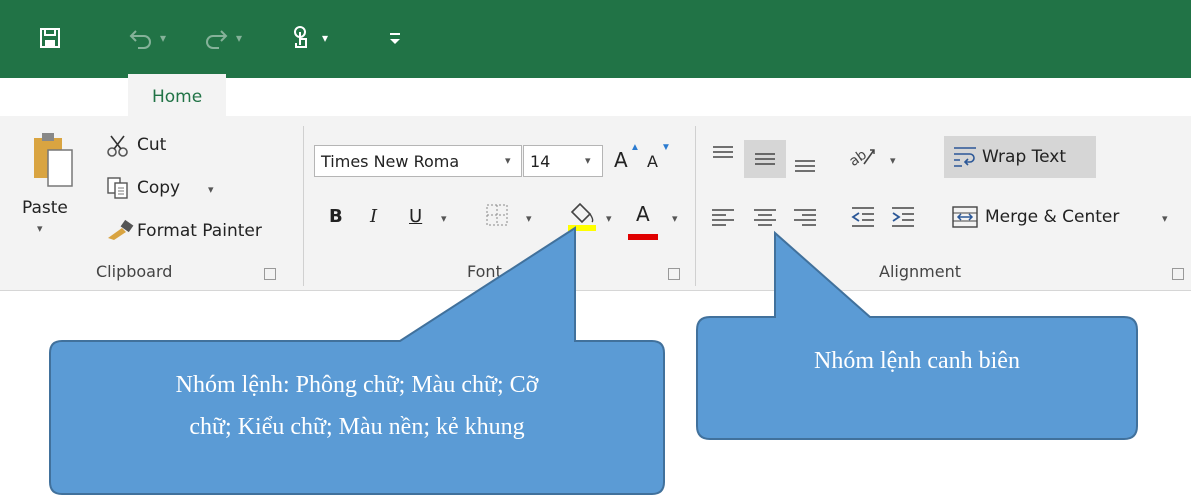 This screenshot has width=1191, height=496. What do you see at coordinates (357, 385) in the screenshot?
I see `font-callout-line1: Nhóm lệnh: Phông chữ; Màu chữ; Cỡ` at bounding box center [357, 385].